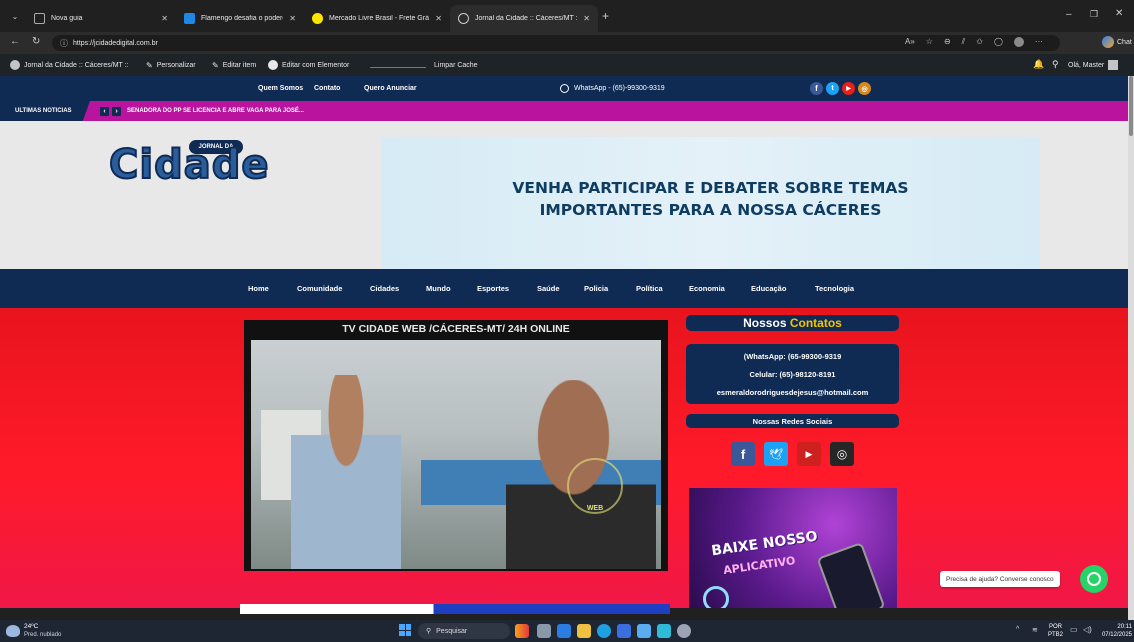 The image size is (1134, 642). Describe the element at coordinates (104, 111) in the screenshot. I see `ticker-prev-icon: ‹` at that location.